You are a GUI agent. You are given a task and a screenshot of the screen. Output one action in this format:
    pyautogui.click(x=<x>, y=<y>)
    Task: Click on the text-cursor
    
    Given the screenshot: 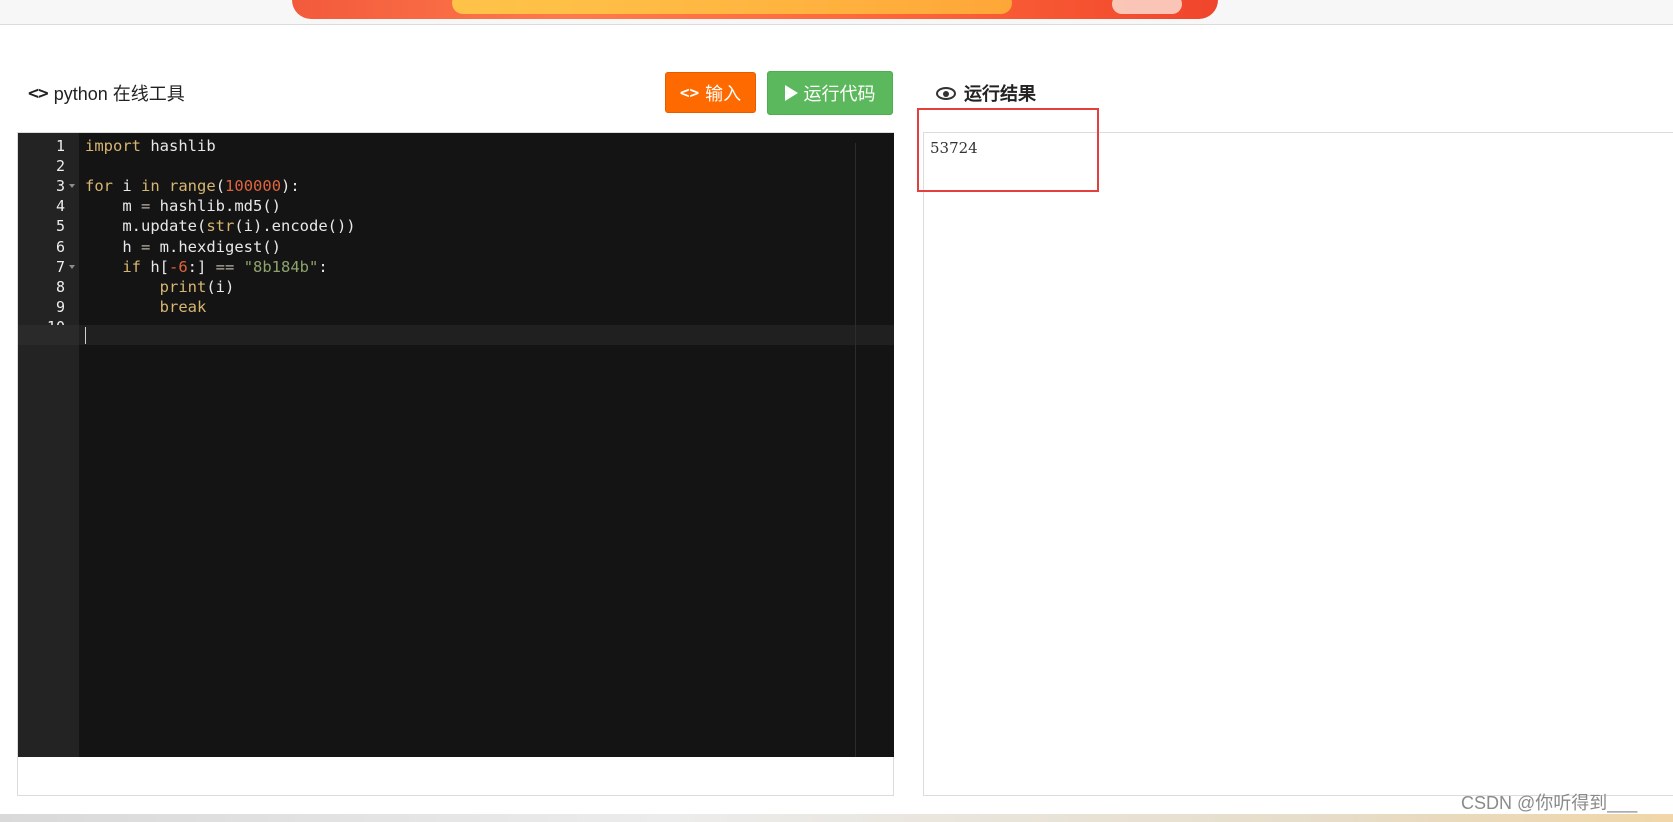 What is the action you would take?
    pyautogui.click(x=85, y=335)
    